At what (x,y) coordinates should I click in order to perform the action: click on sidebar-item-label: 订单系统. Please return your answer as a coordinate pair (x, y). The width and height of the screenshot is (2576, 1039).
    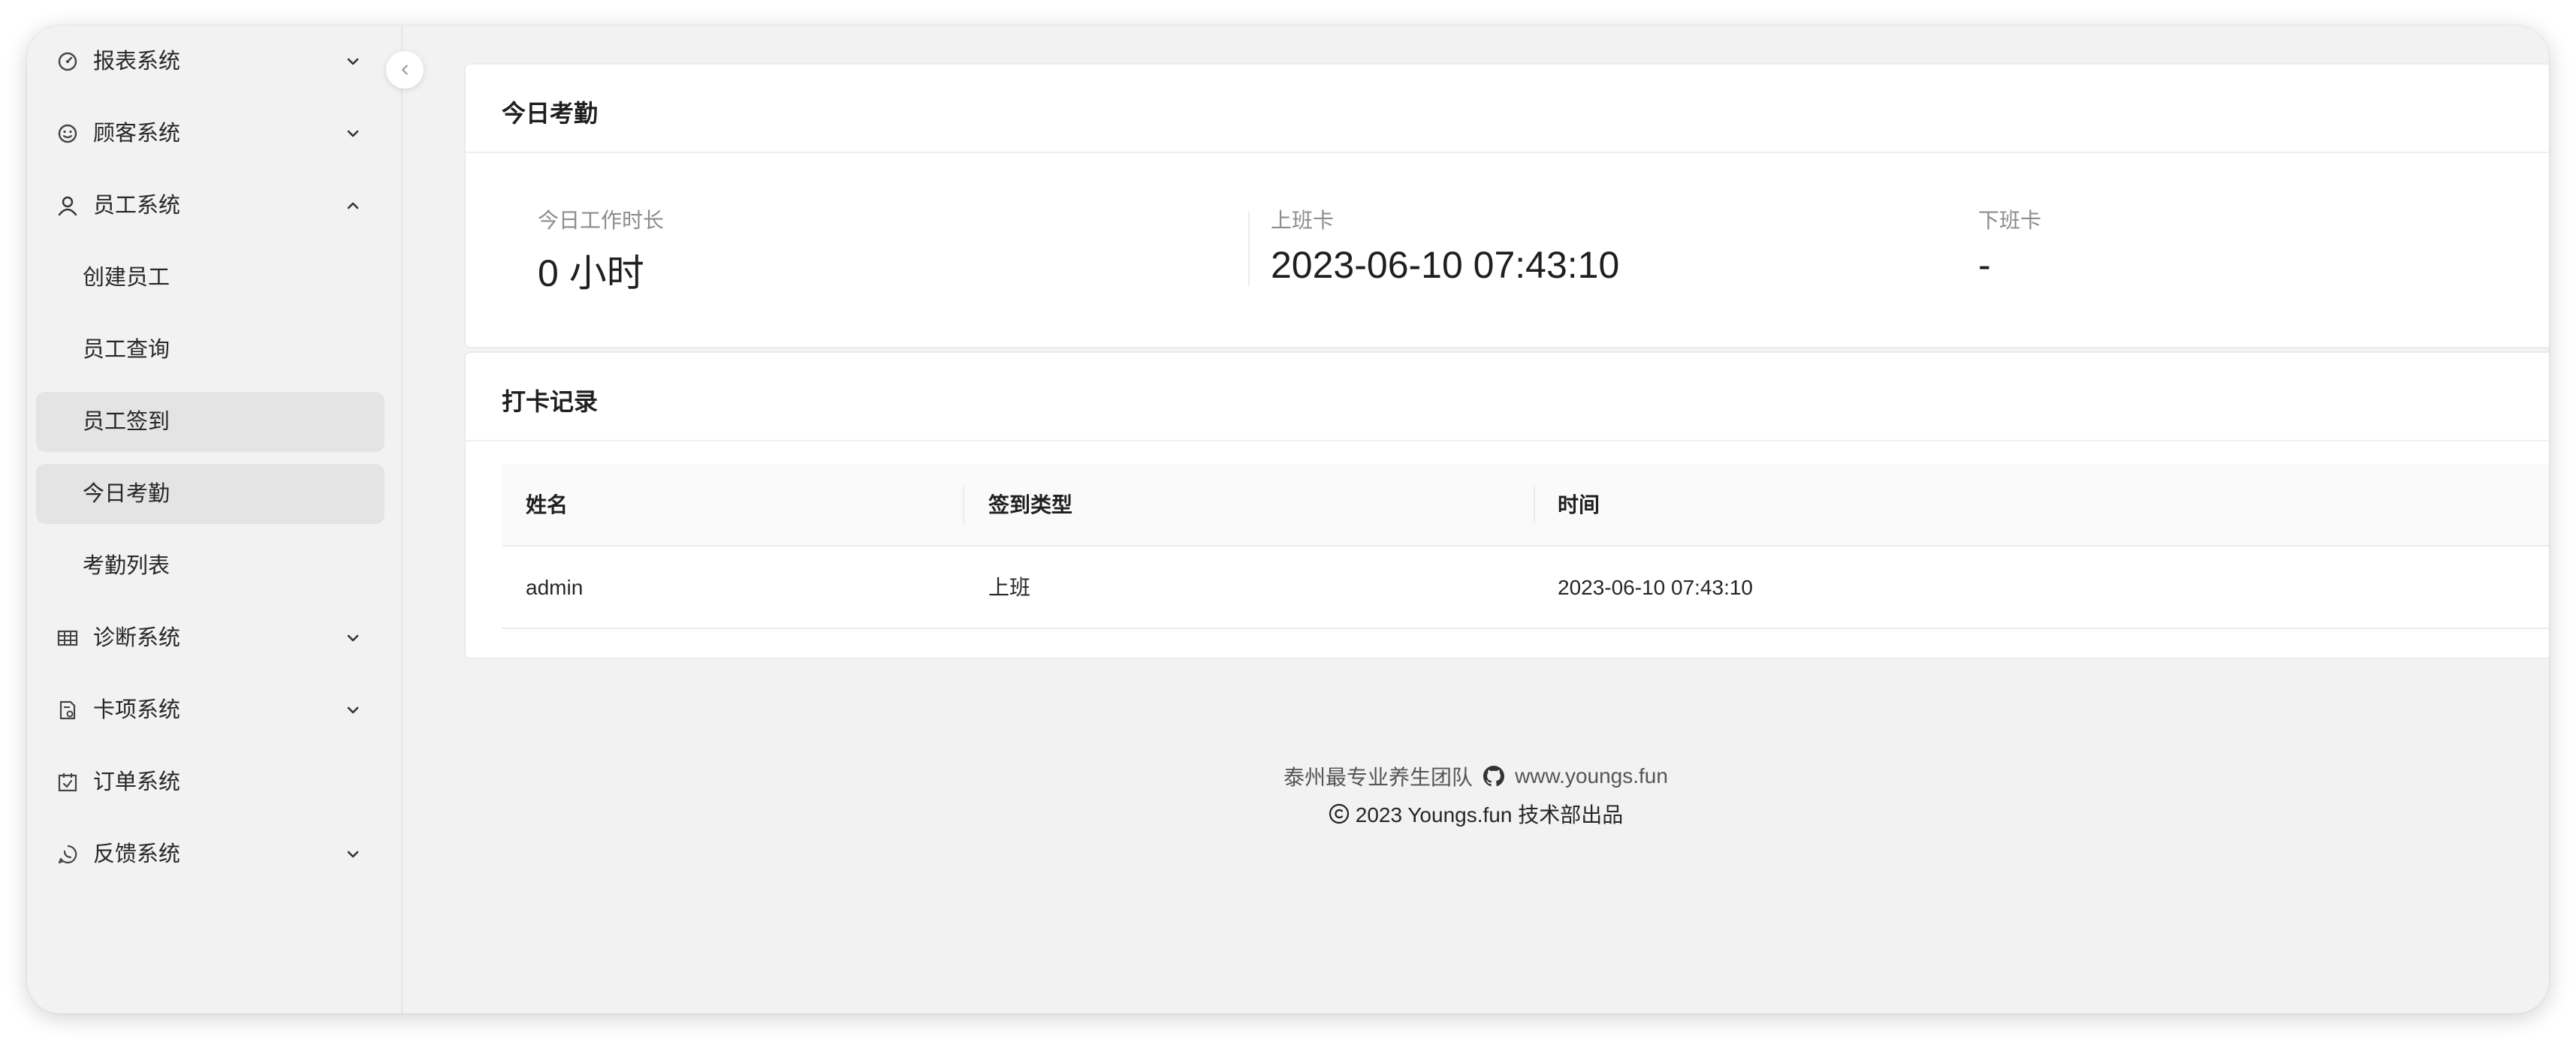
    Looking at the image, I should click on (137, 782).